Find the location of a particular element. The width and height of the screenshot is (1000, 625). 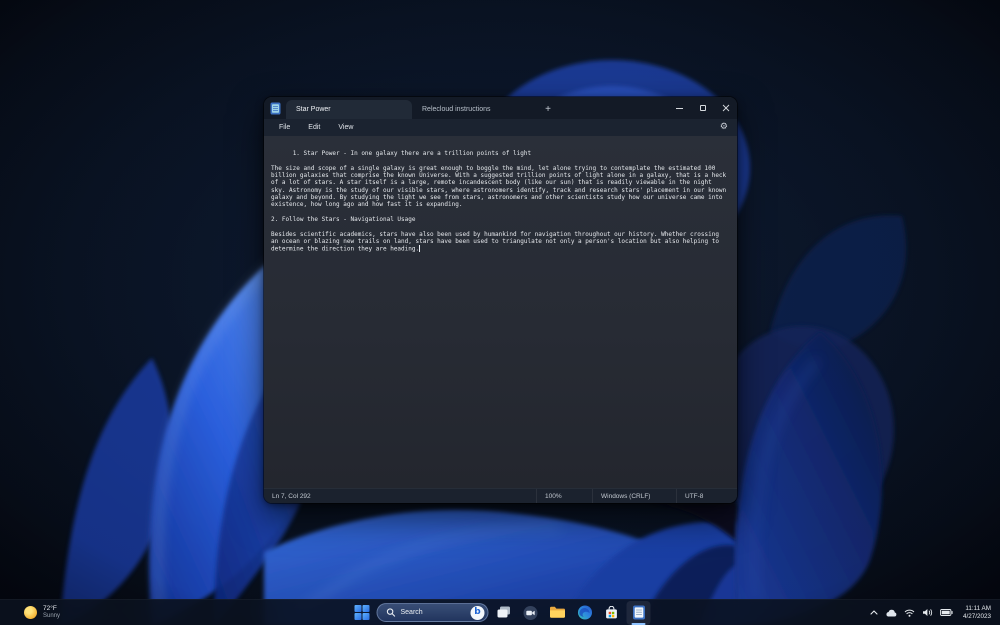

menu-file: File is located at coordinates (284, 127).